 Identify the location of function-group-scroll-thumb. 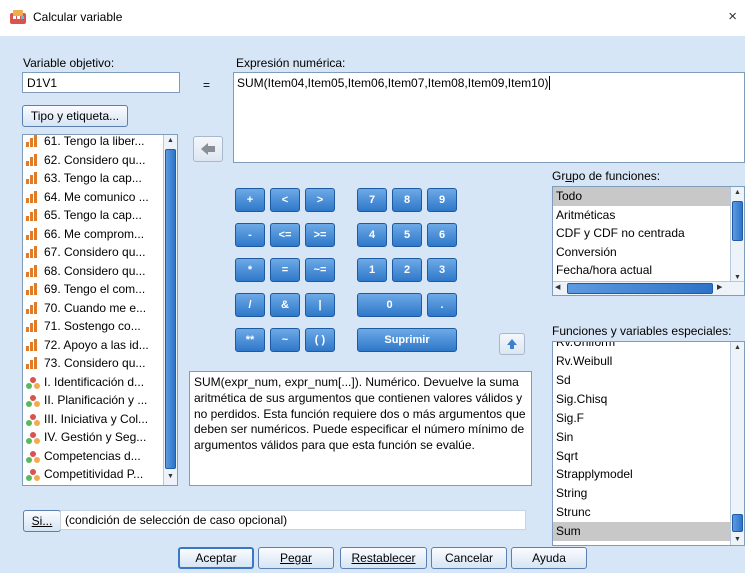
(737, 221).